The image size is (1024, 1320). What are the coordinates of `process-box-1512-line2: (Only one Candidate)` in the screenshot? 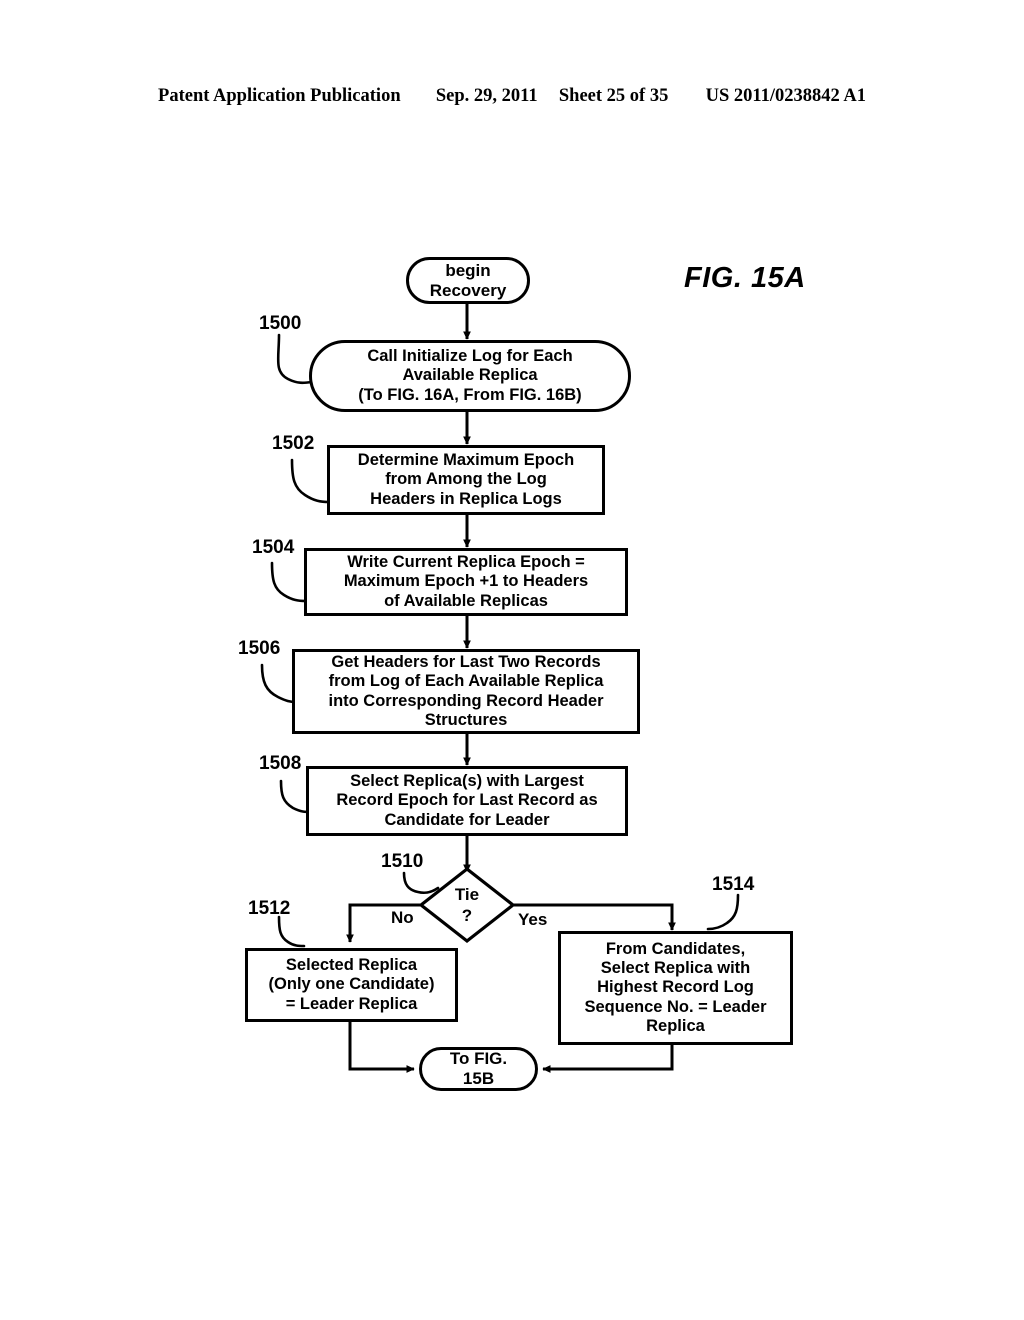 It's located at (351, 984).